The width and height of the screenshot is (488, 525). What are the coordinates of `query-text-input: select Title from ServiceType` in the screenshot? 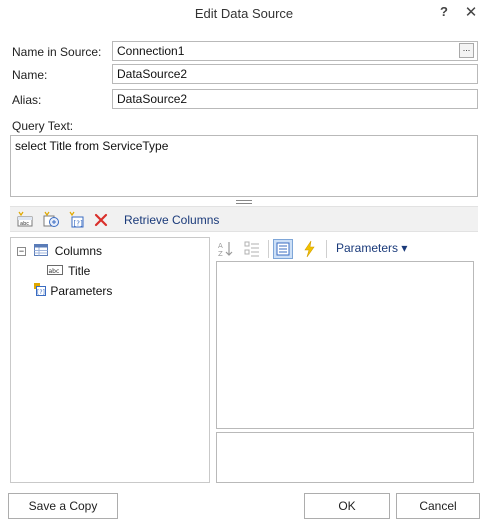 It's located at (244, 166).